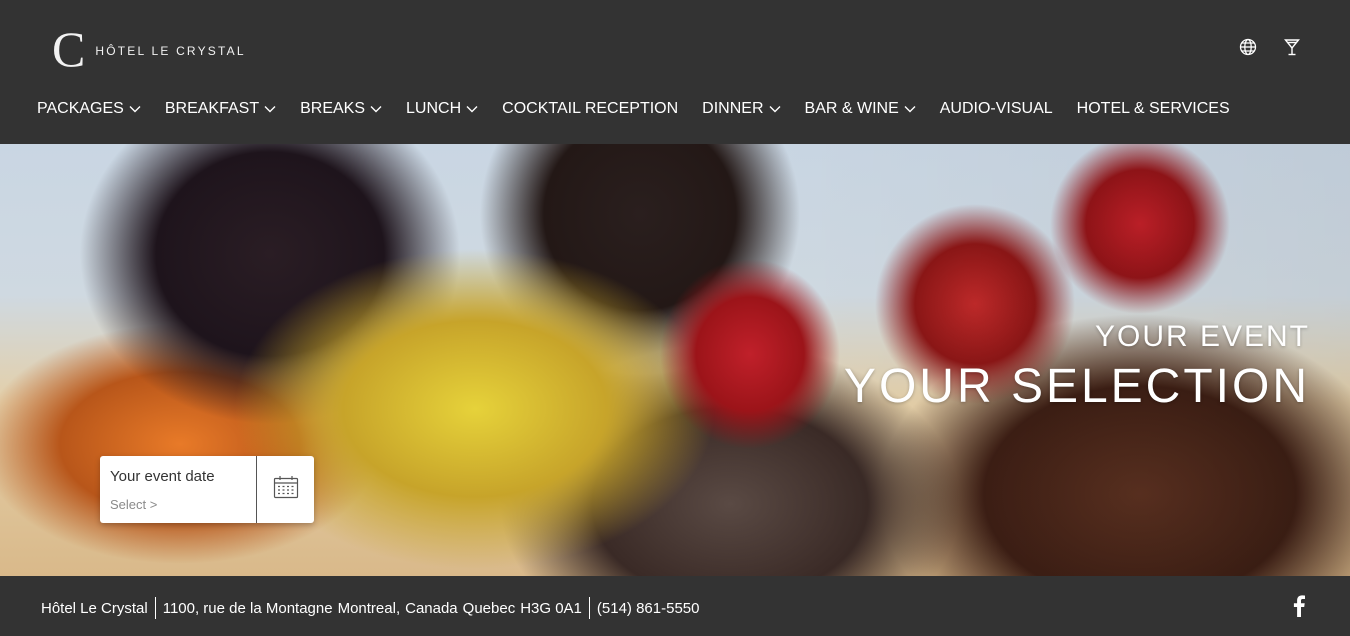  What do you see at coordinates (170, 51) in the screenshot?
I see `logo-text: HÔTEL LE CRYSTAL` at bounding box center [170, 51].